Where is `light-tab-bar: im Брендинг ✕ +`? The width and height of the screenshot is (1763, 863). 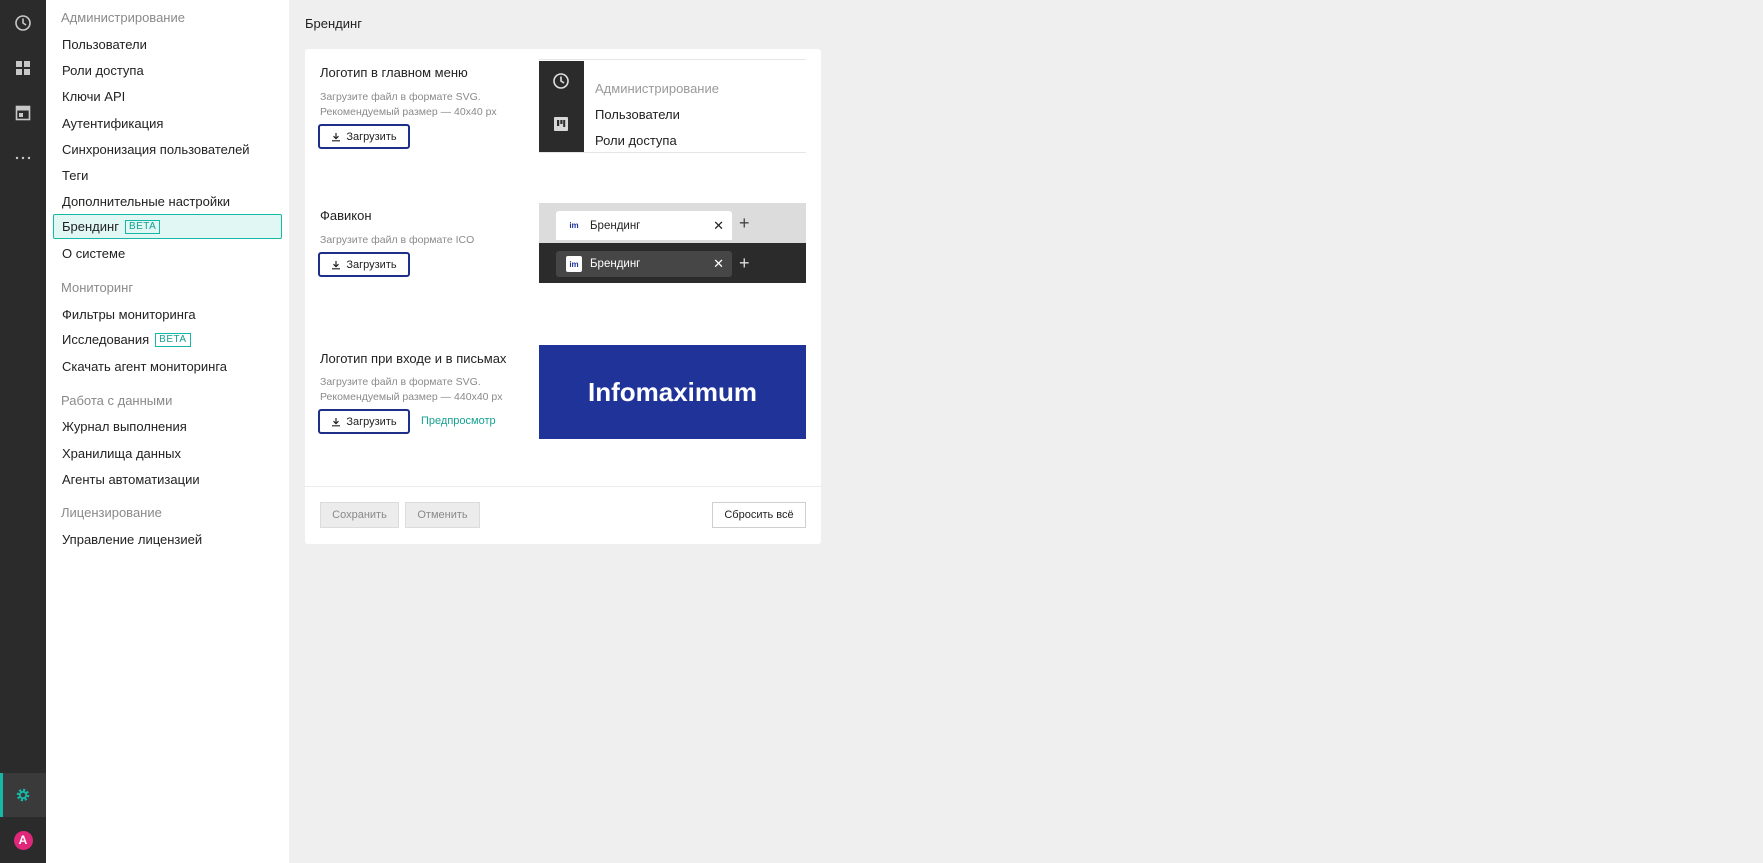
light-tab-bar: im Брендинг ✕ + is located at coordinates (672, 223).